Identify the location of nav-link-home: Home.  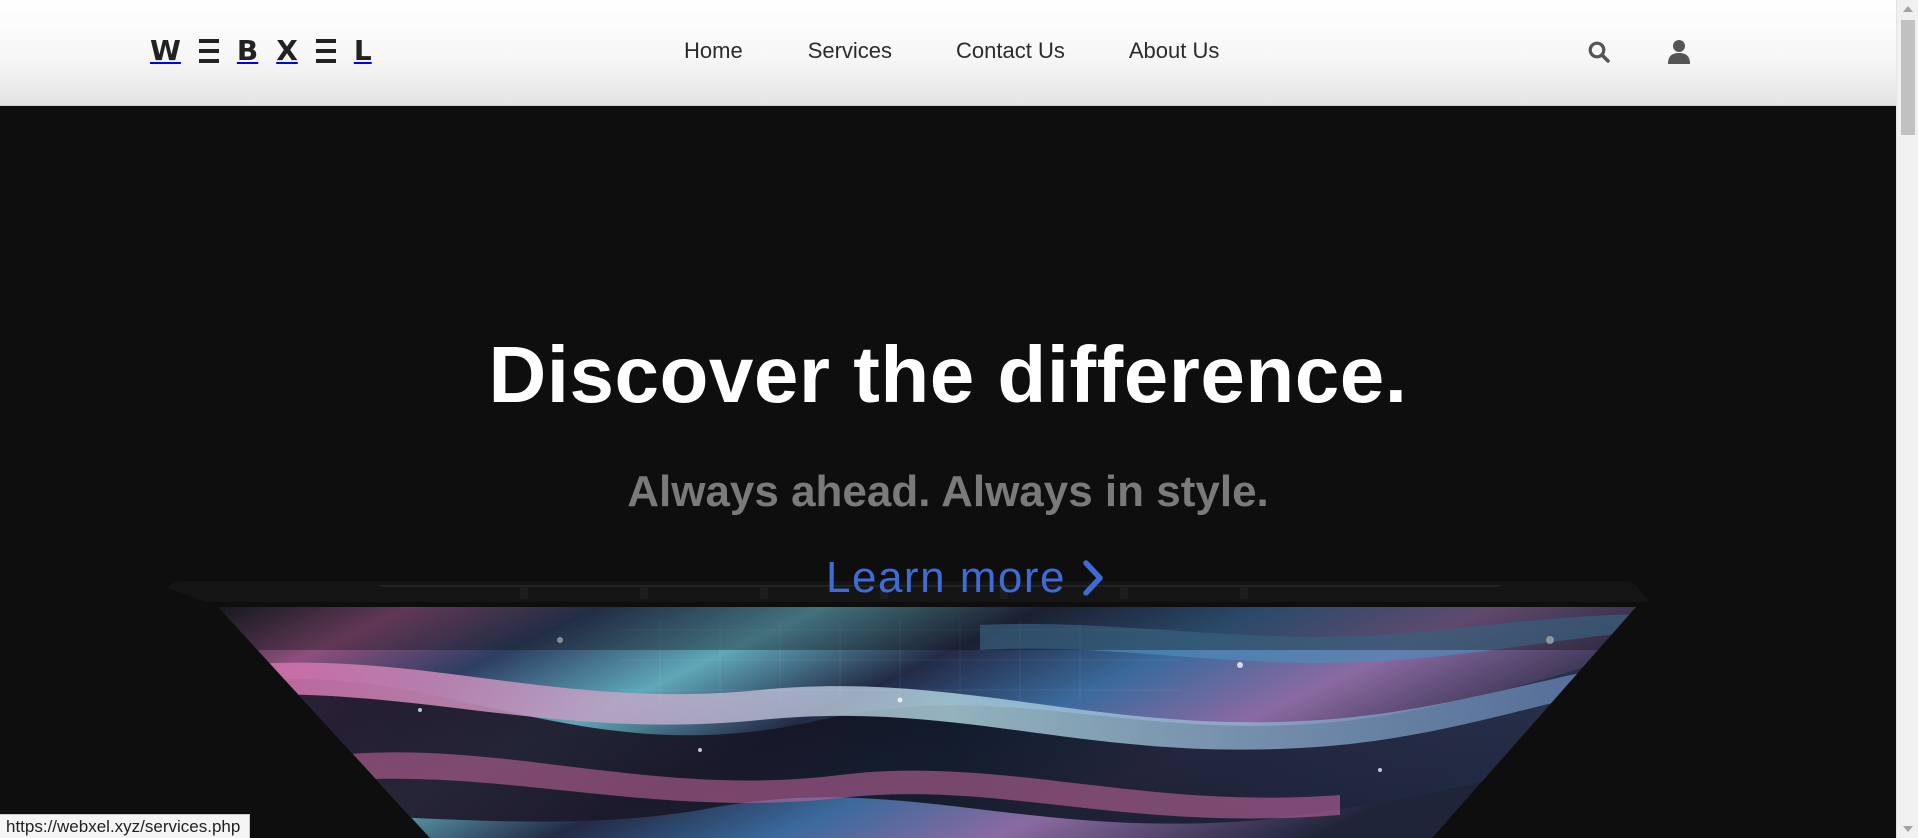
(713, 51).